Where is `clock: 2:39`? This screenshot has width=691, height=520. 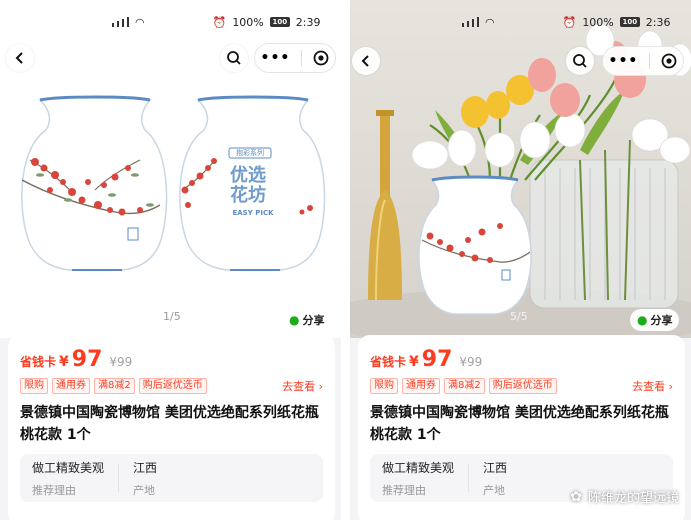
clock: 2:39 is located at coordinates (308, 22).